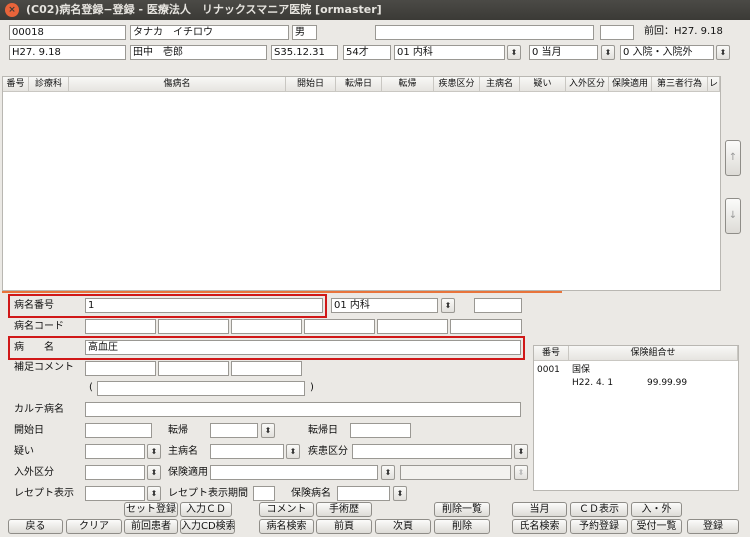  What do you see at coordinates (733, 158) in the screenshot?
I see `scroll-up-button: ↑` at bounding box center [733, 158].